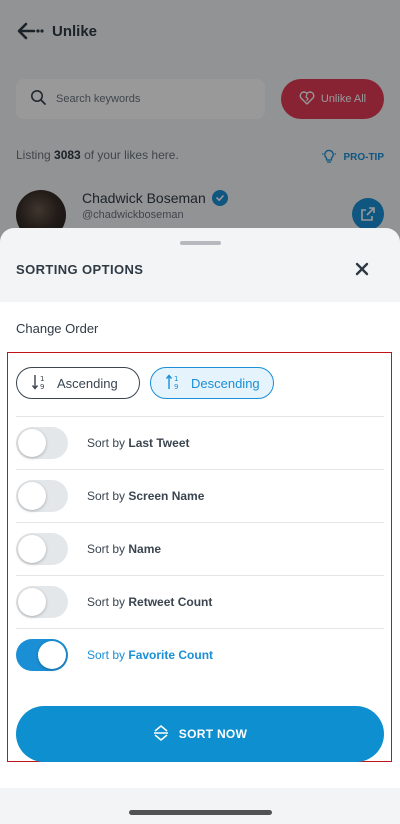 This screenshot has height=824, width=400. What do you see at coordinates (166, 496) in the screenshot?
I see `sort-key: Screen Name` at bounding box center [166, 496].